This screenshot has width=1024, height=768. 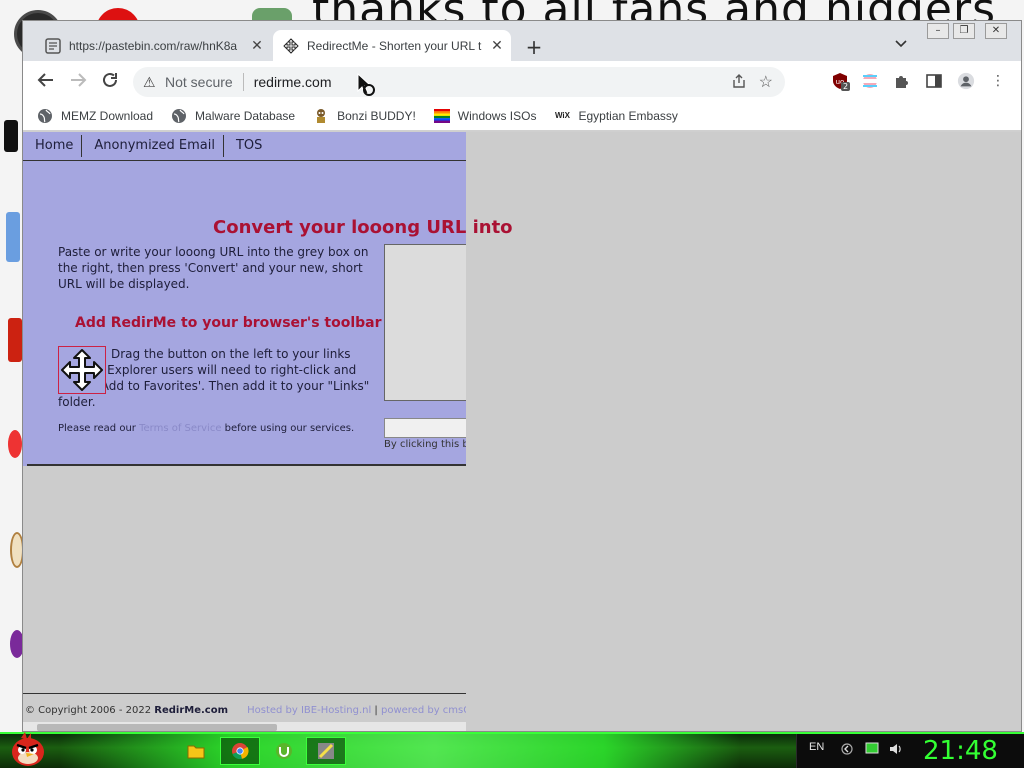 What do you see at coordinates (872, 749) in the screenshot?
I see `battery-icon` at bounding box center [872, 749].